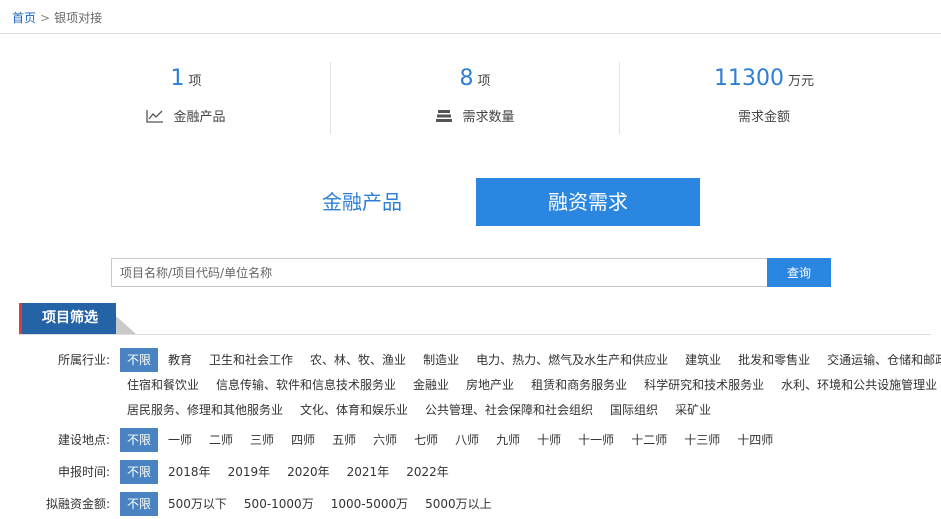 This screenshot has width=941, height=519. I want to click on breadcrumb-current: 银项对接, so click(78, 18).